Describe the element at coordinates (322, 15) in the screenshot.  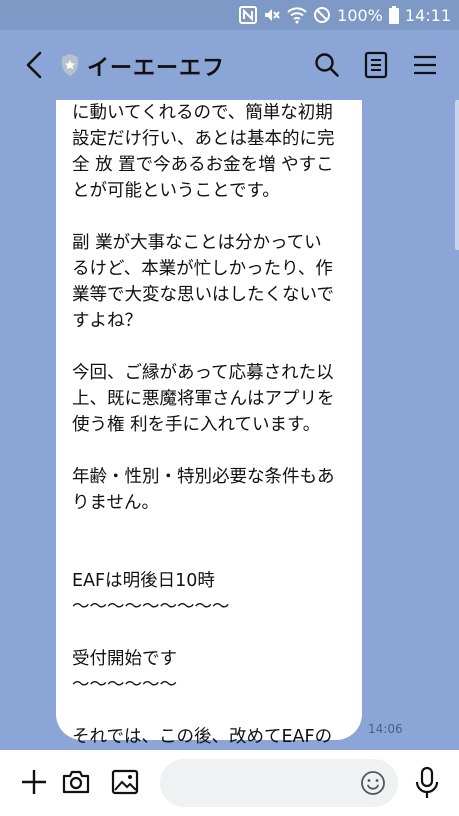
I see `do-not-disturb-icon` at that location.